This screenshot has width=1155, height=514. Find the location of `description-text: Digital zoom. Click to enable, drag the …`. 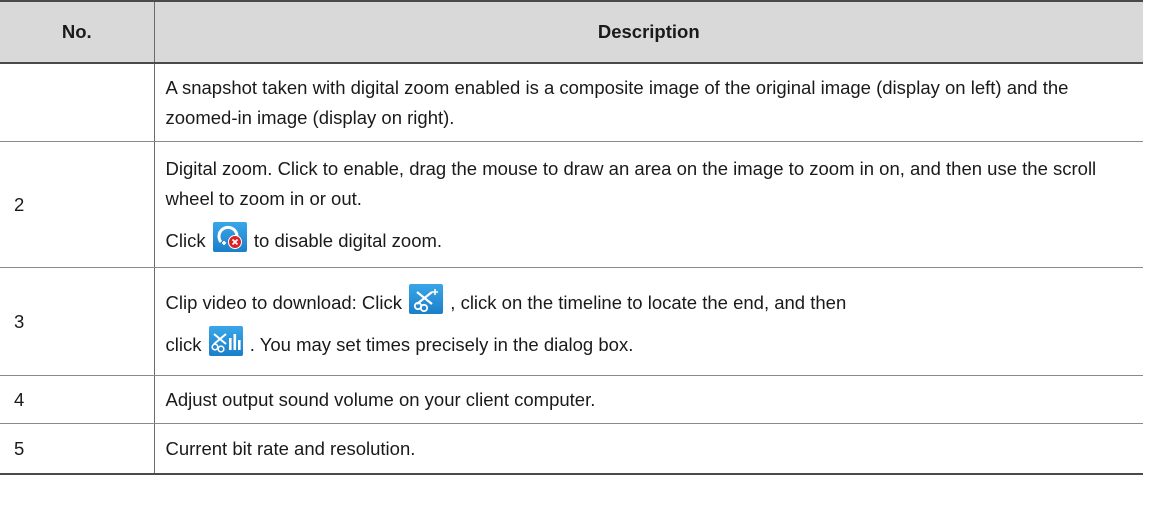

description-text: Digital zoom. Click to enable, drag the … is located at coordinates (631, 183).